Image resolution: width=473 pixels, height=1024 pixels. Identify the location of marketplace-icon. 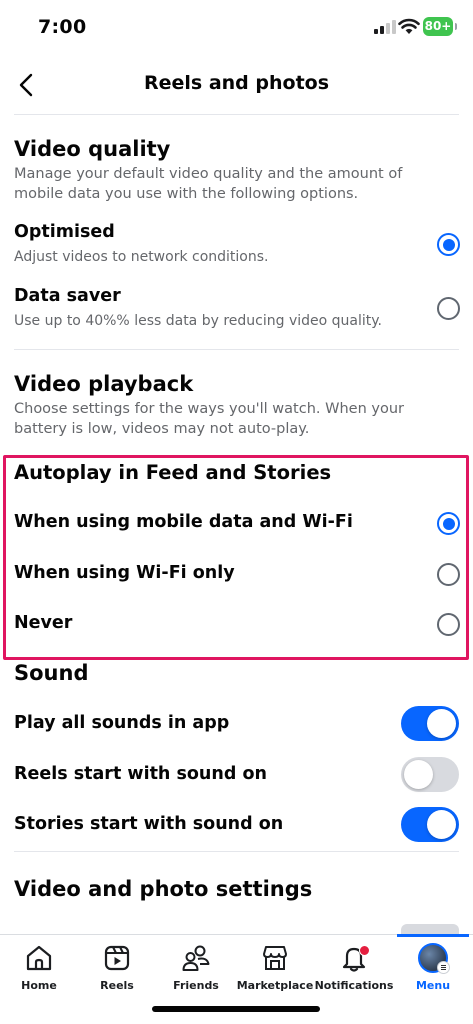
(275, 958).